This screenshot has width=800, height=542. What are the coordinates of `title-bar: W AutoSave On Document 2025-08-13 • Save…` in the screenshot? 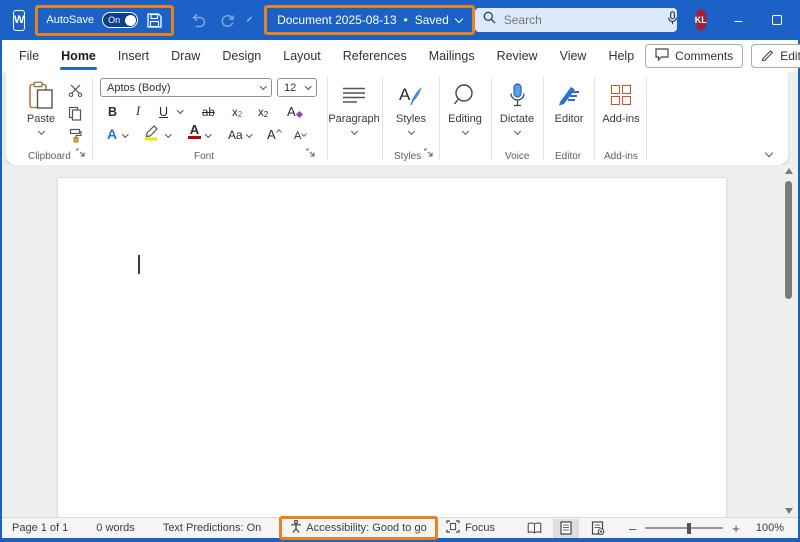 It's located at (400, 20).